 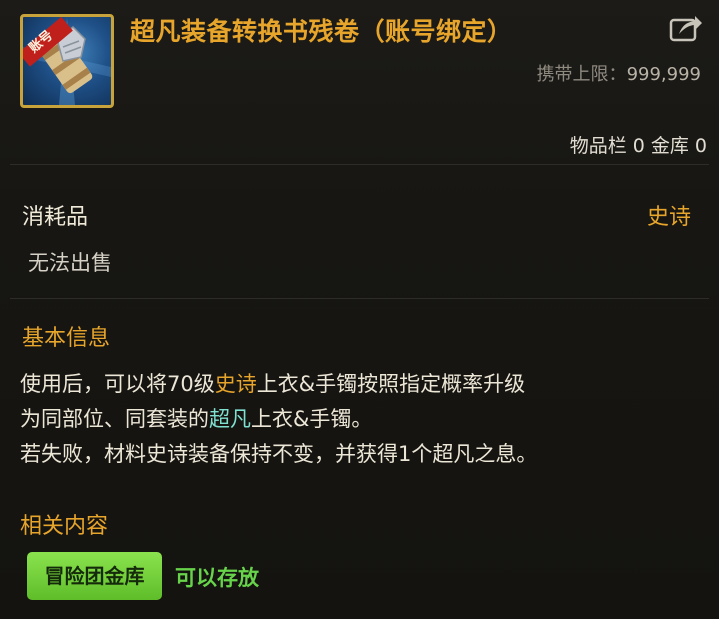 I want to click on description-line-2: 为同部位、同套装的超凡上衣&手镯。, so click(x=365, y=419).